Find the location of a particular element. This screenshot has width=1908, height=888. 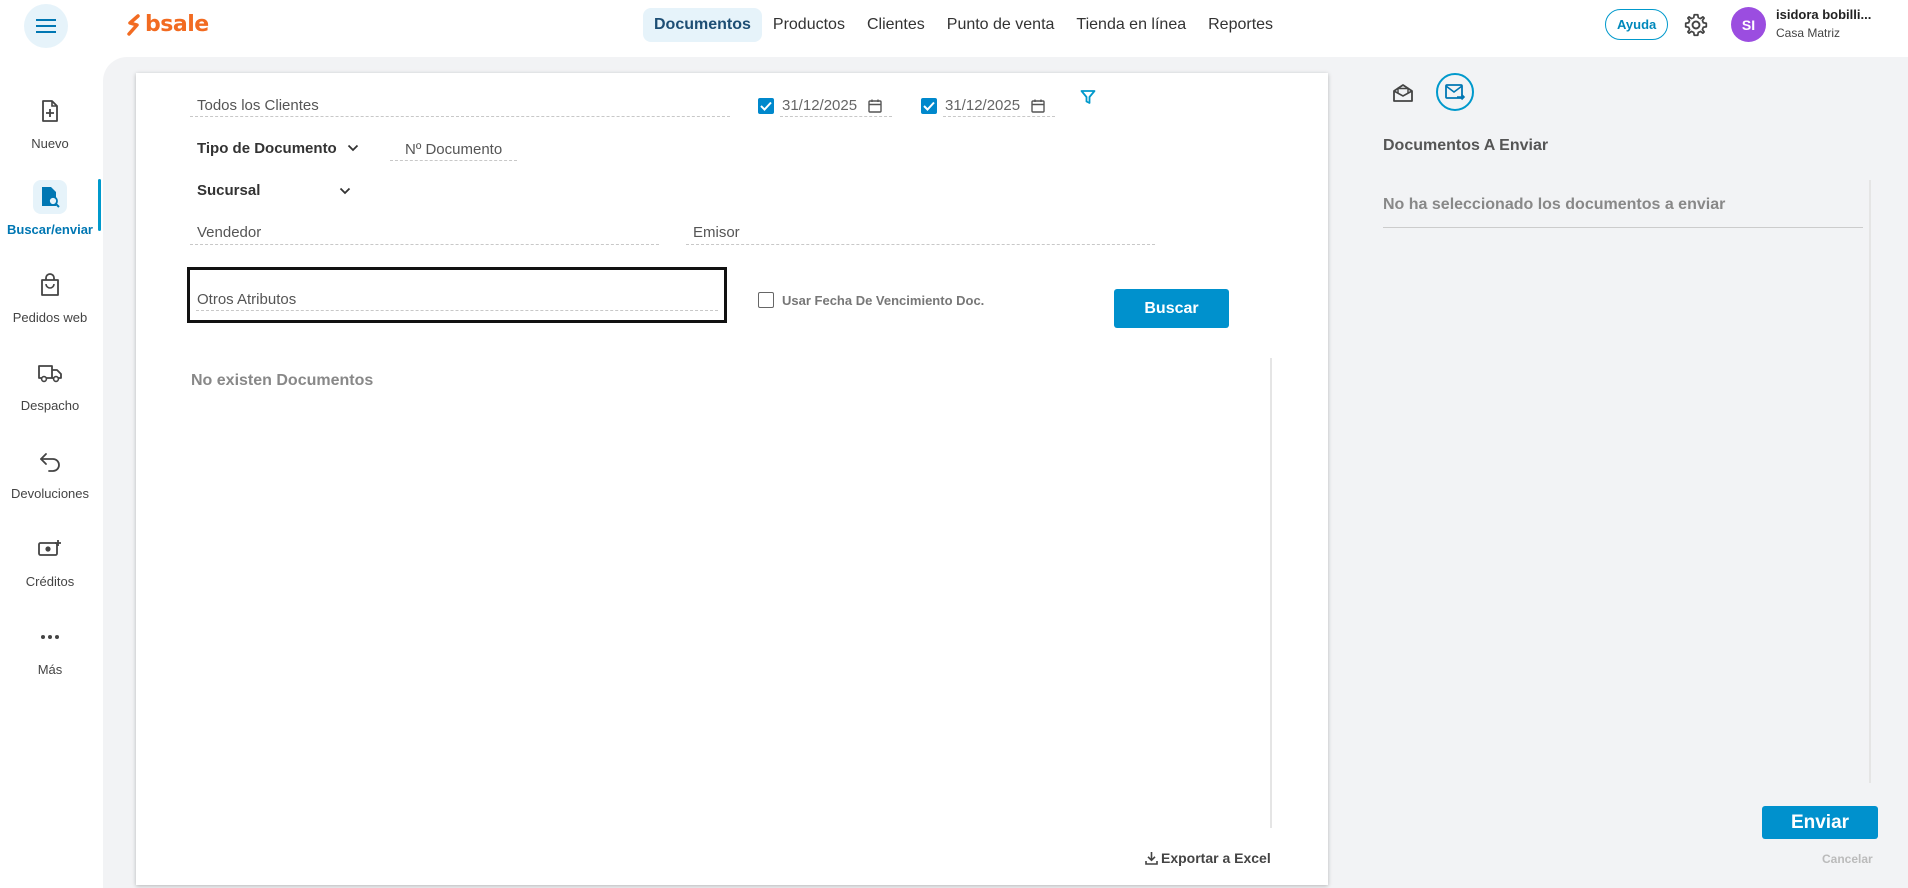

logo-text: bsale is located at coordinates (177, 24).